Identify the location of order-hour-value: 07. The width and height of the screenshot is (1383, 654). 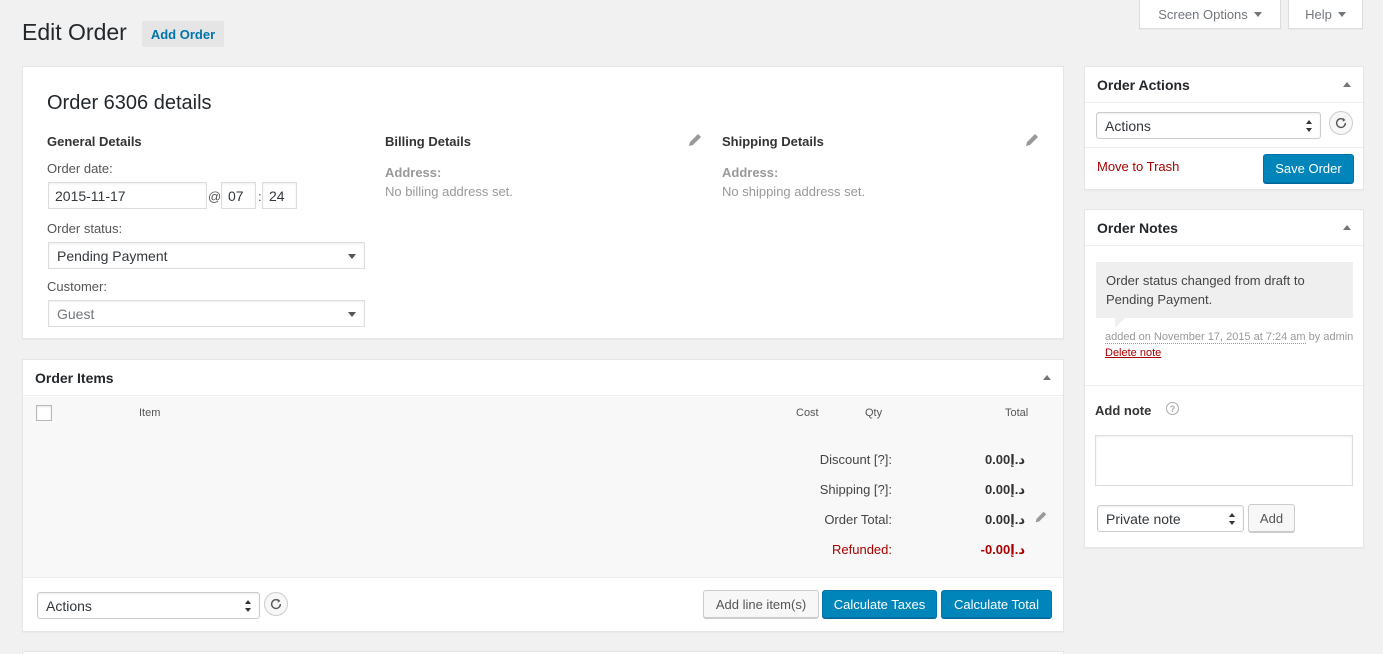
(236, 195).